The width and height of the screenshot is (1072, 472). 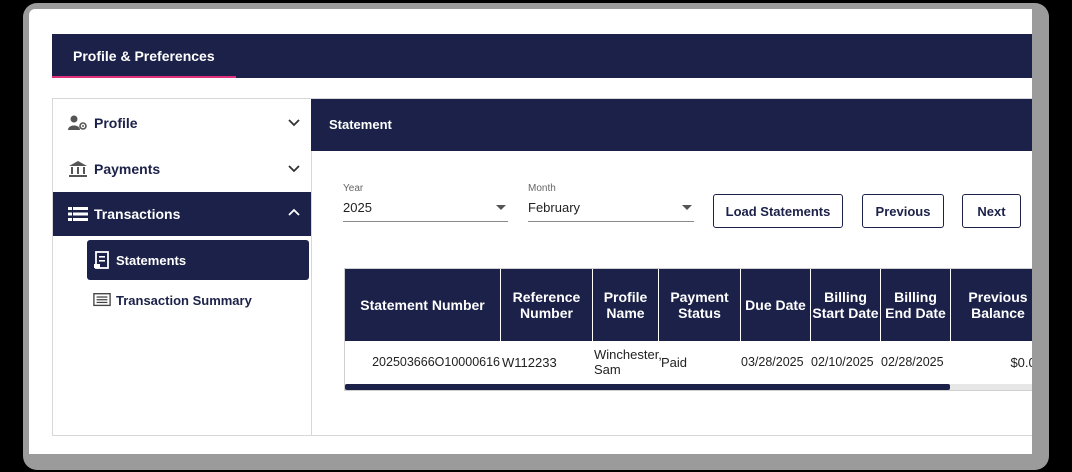 I want to click on scrollbar-thumb, so click(x=647, y=387).